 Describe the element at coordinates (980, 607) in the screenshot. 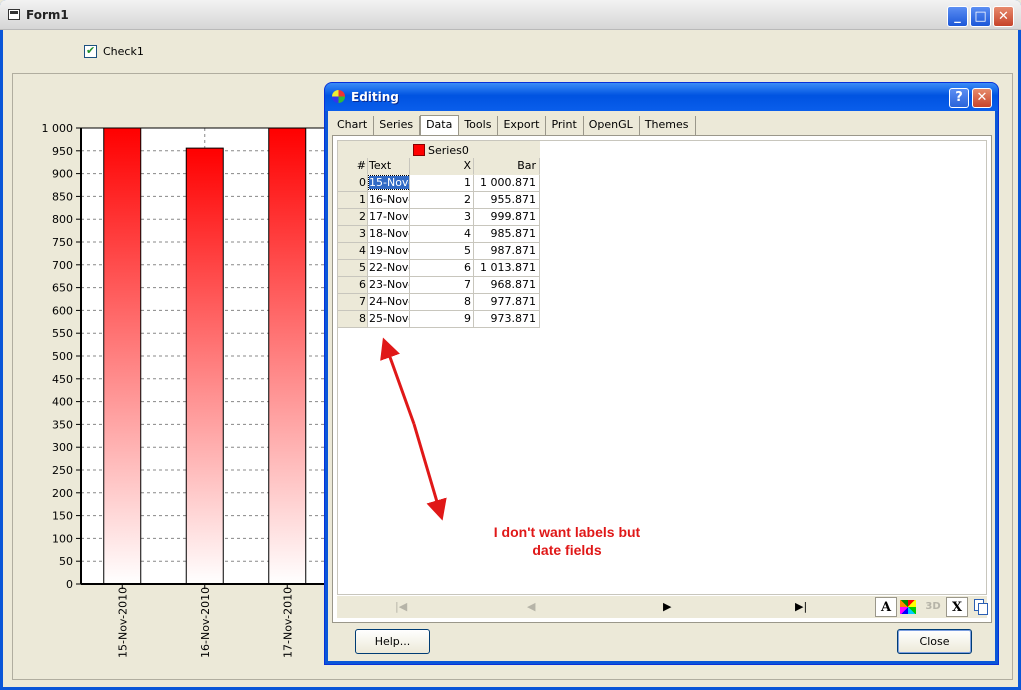

I see `copy-icon` at that location.